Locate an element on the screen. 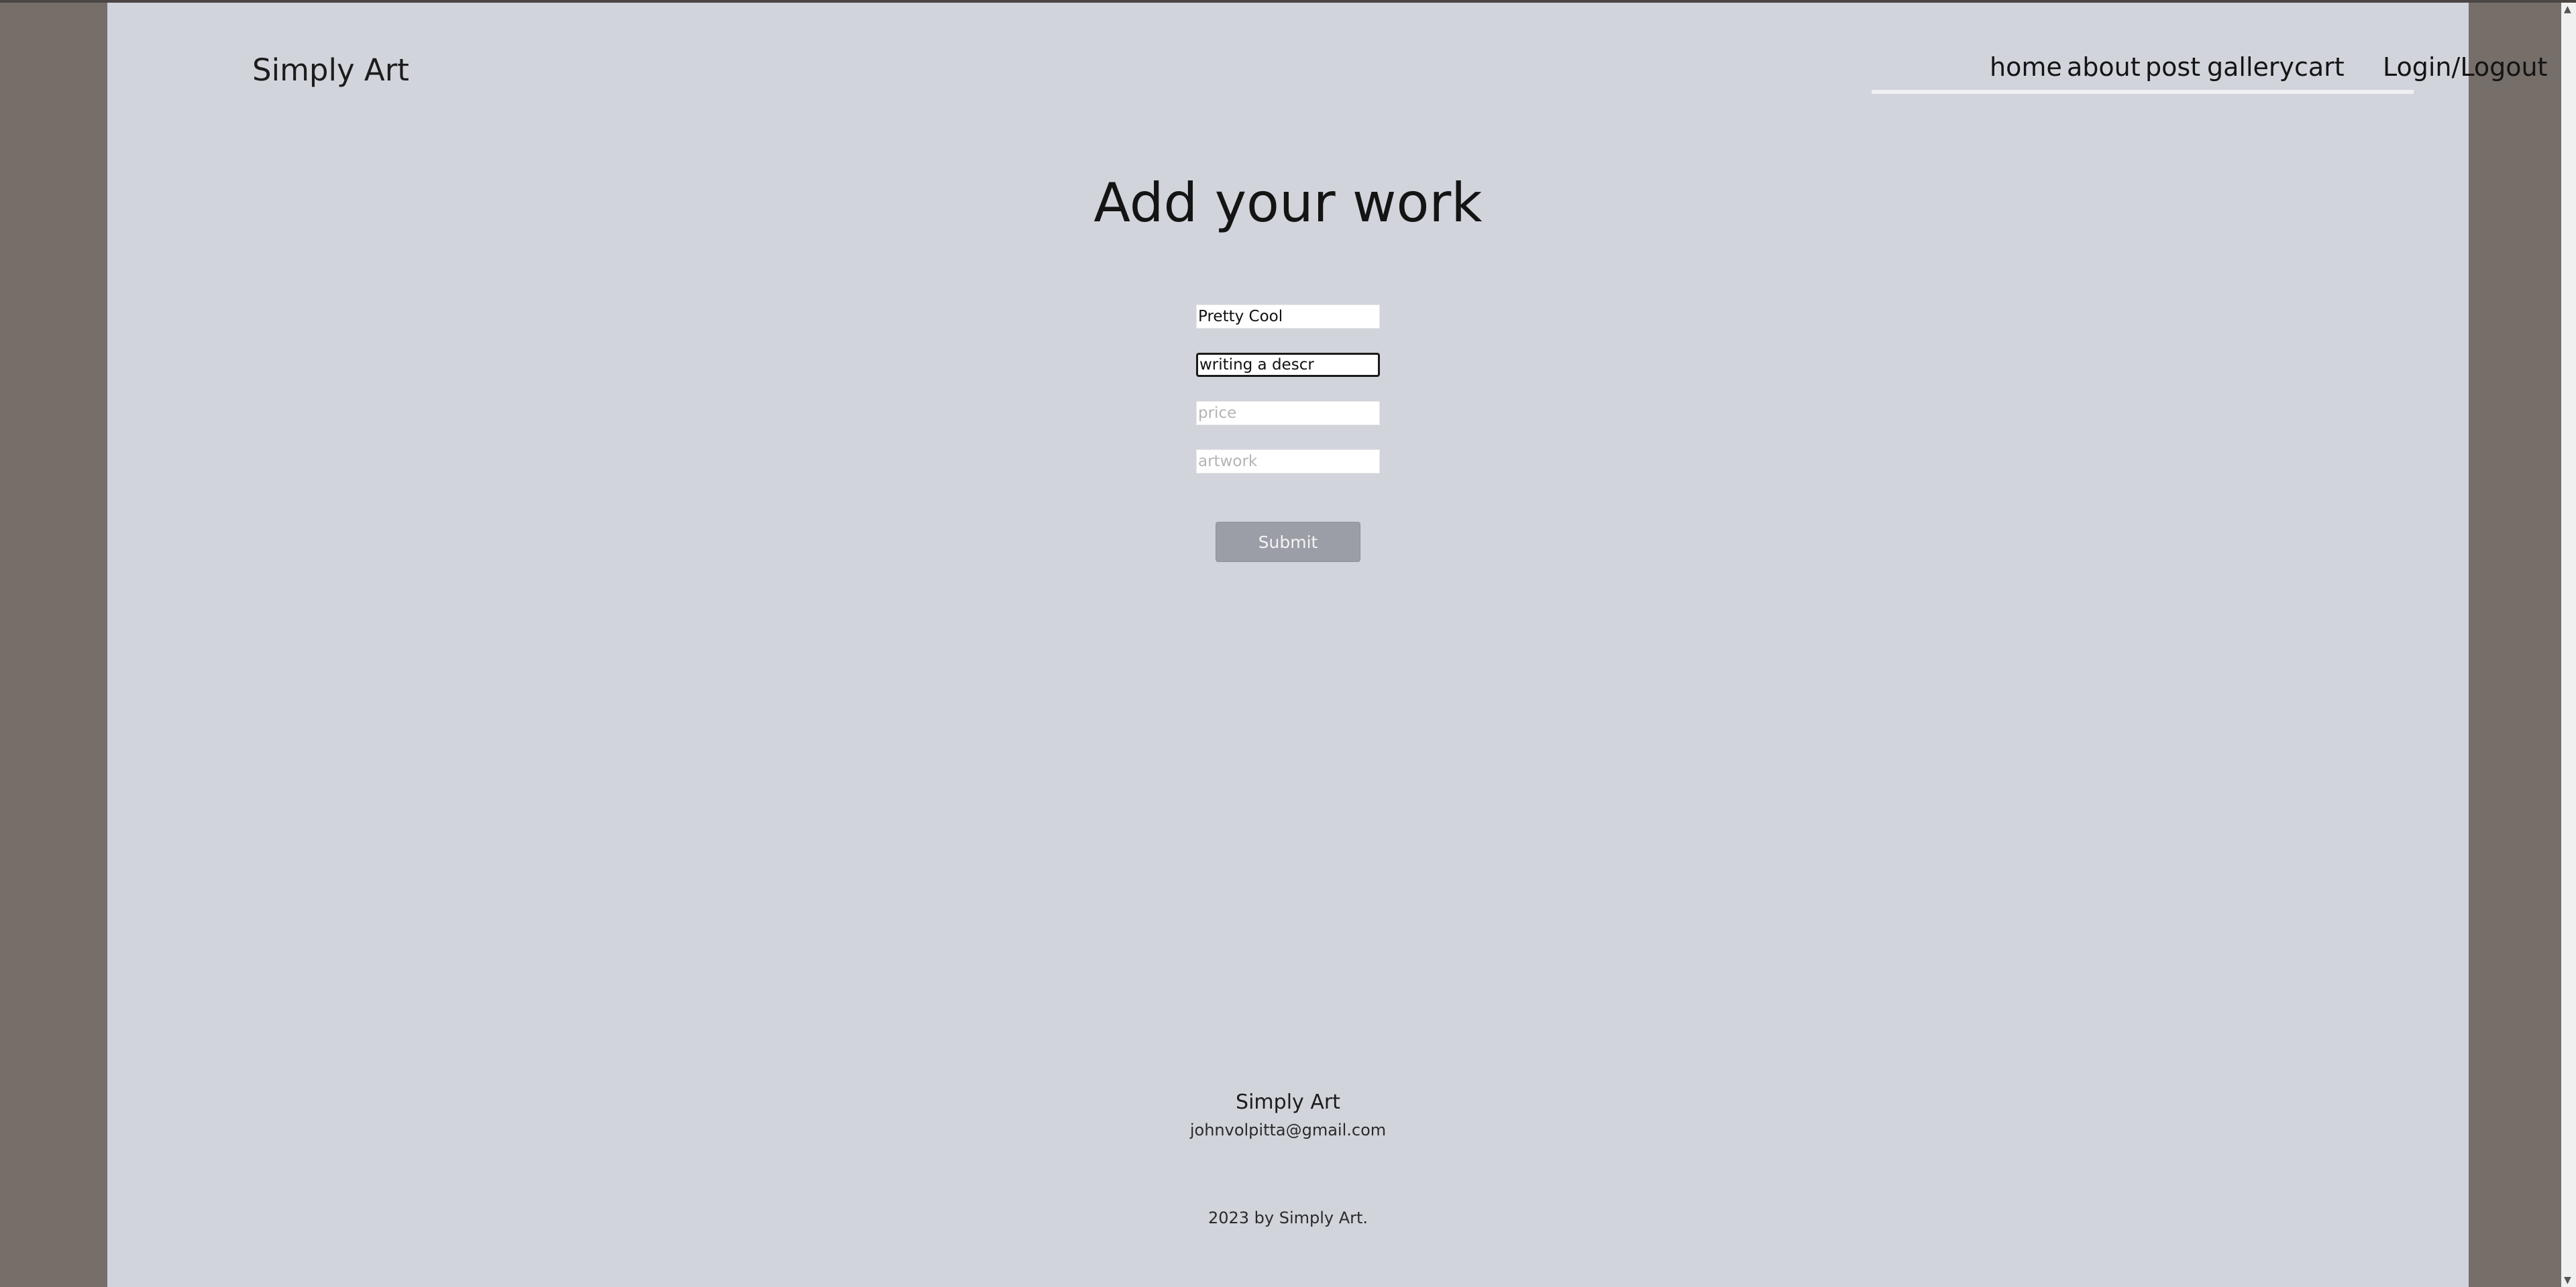 The width and height of the screenshot is (2576, 1287). page-title: Add your work is located at coordinates (1288, 203).